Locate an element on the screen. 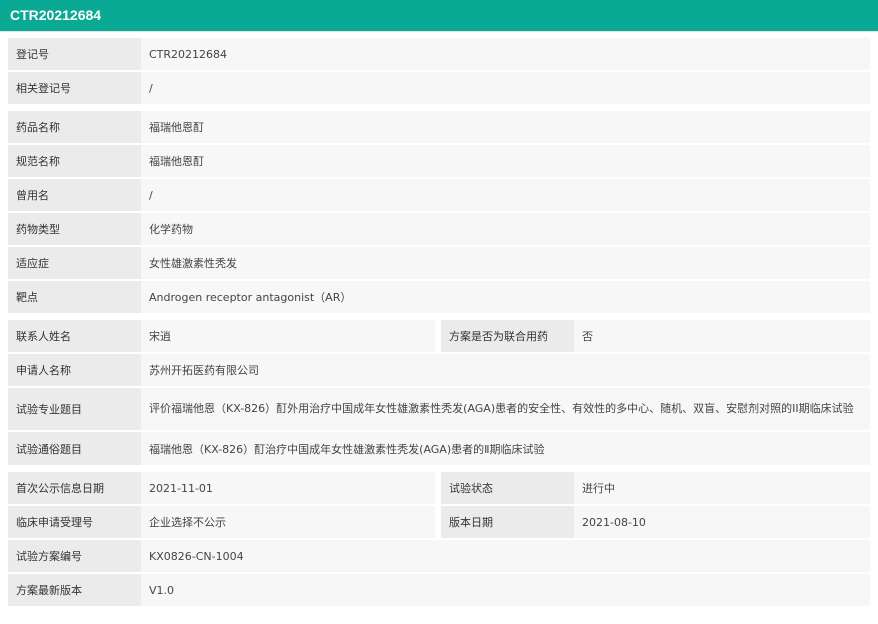 This screenshot has width=878, height=624. field-label: 药品名称 is located at coordinates (74, 127).